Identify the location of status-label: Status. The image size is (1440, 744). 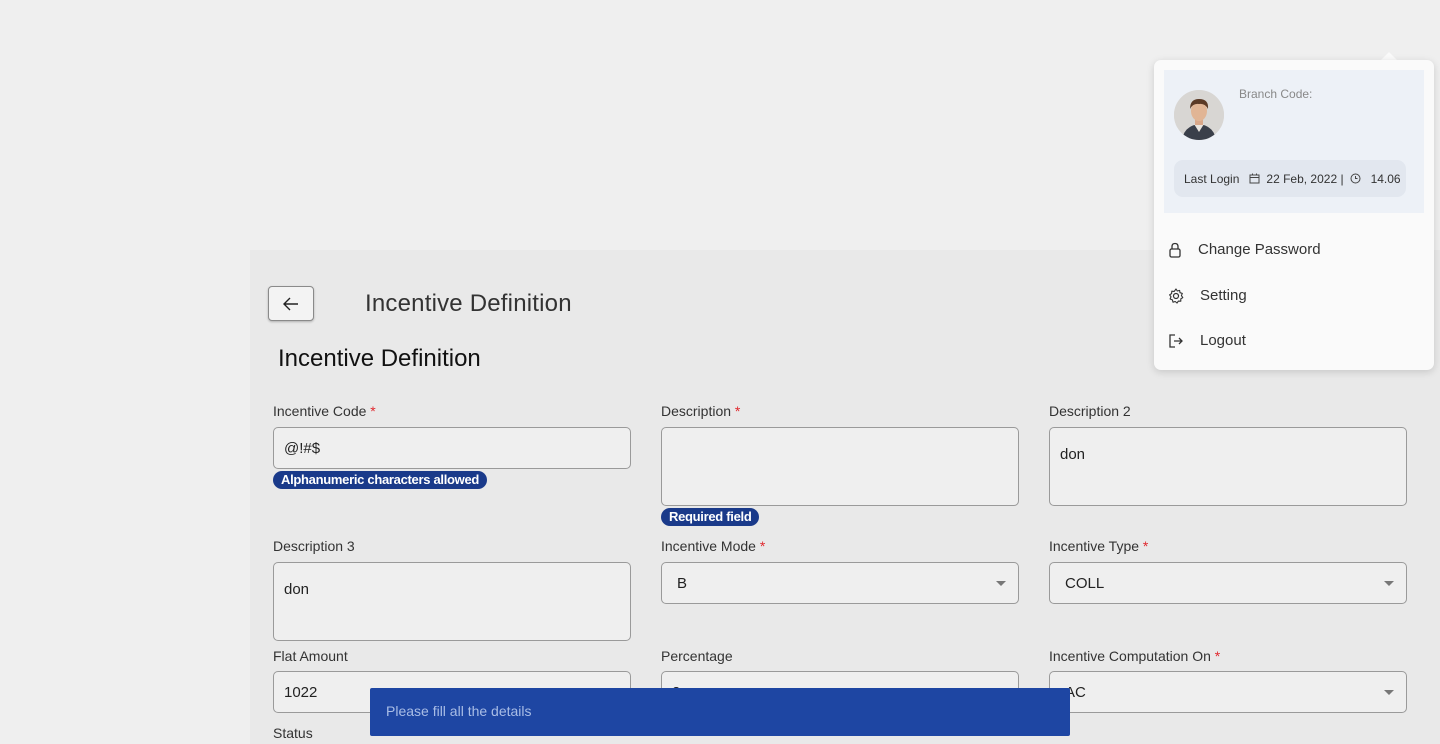
(293, 733).